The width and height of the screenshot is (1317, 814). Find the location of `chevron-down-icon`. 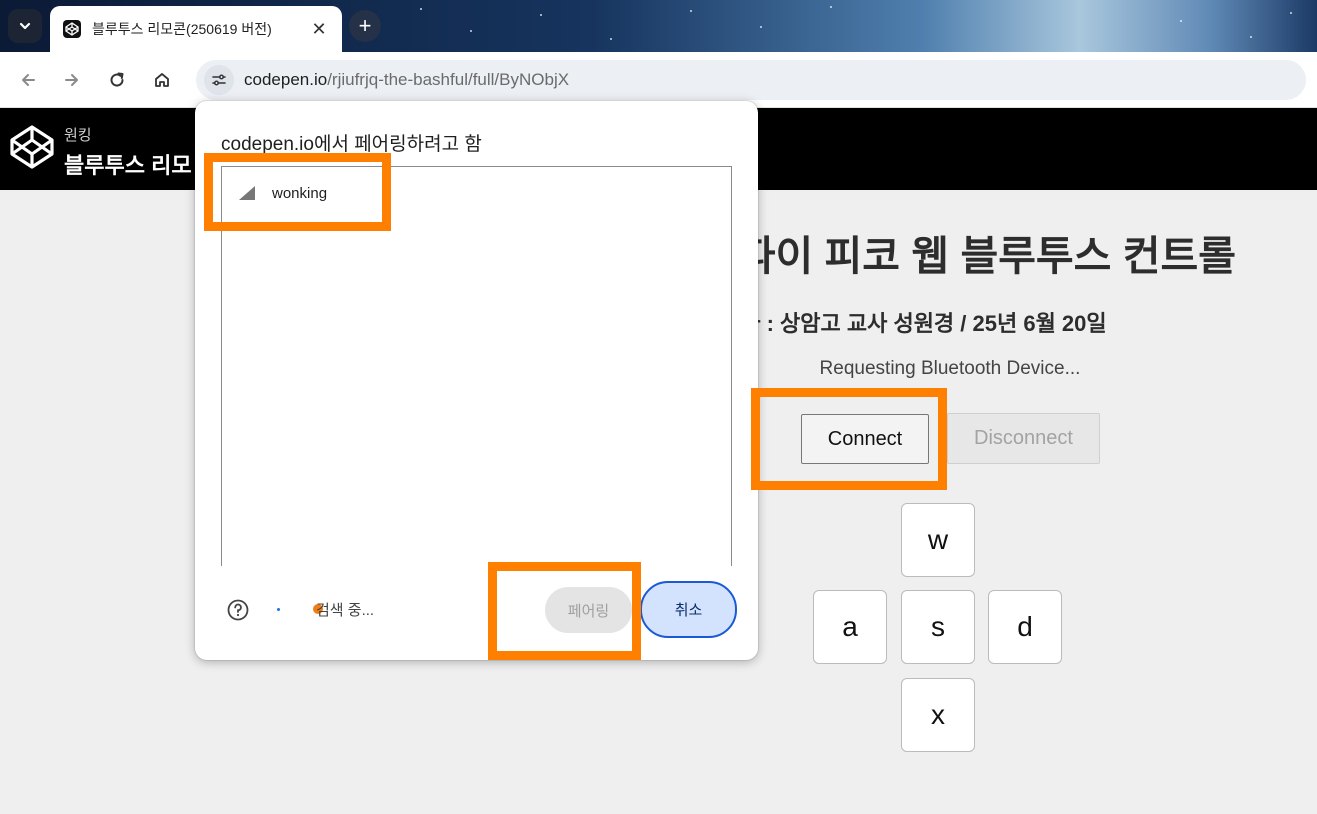

chevron-down-icon is located at coordinates (25, 26).